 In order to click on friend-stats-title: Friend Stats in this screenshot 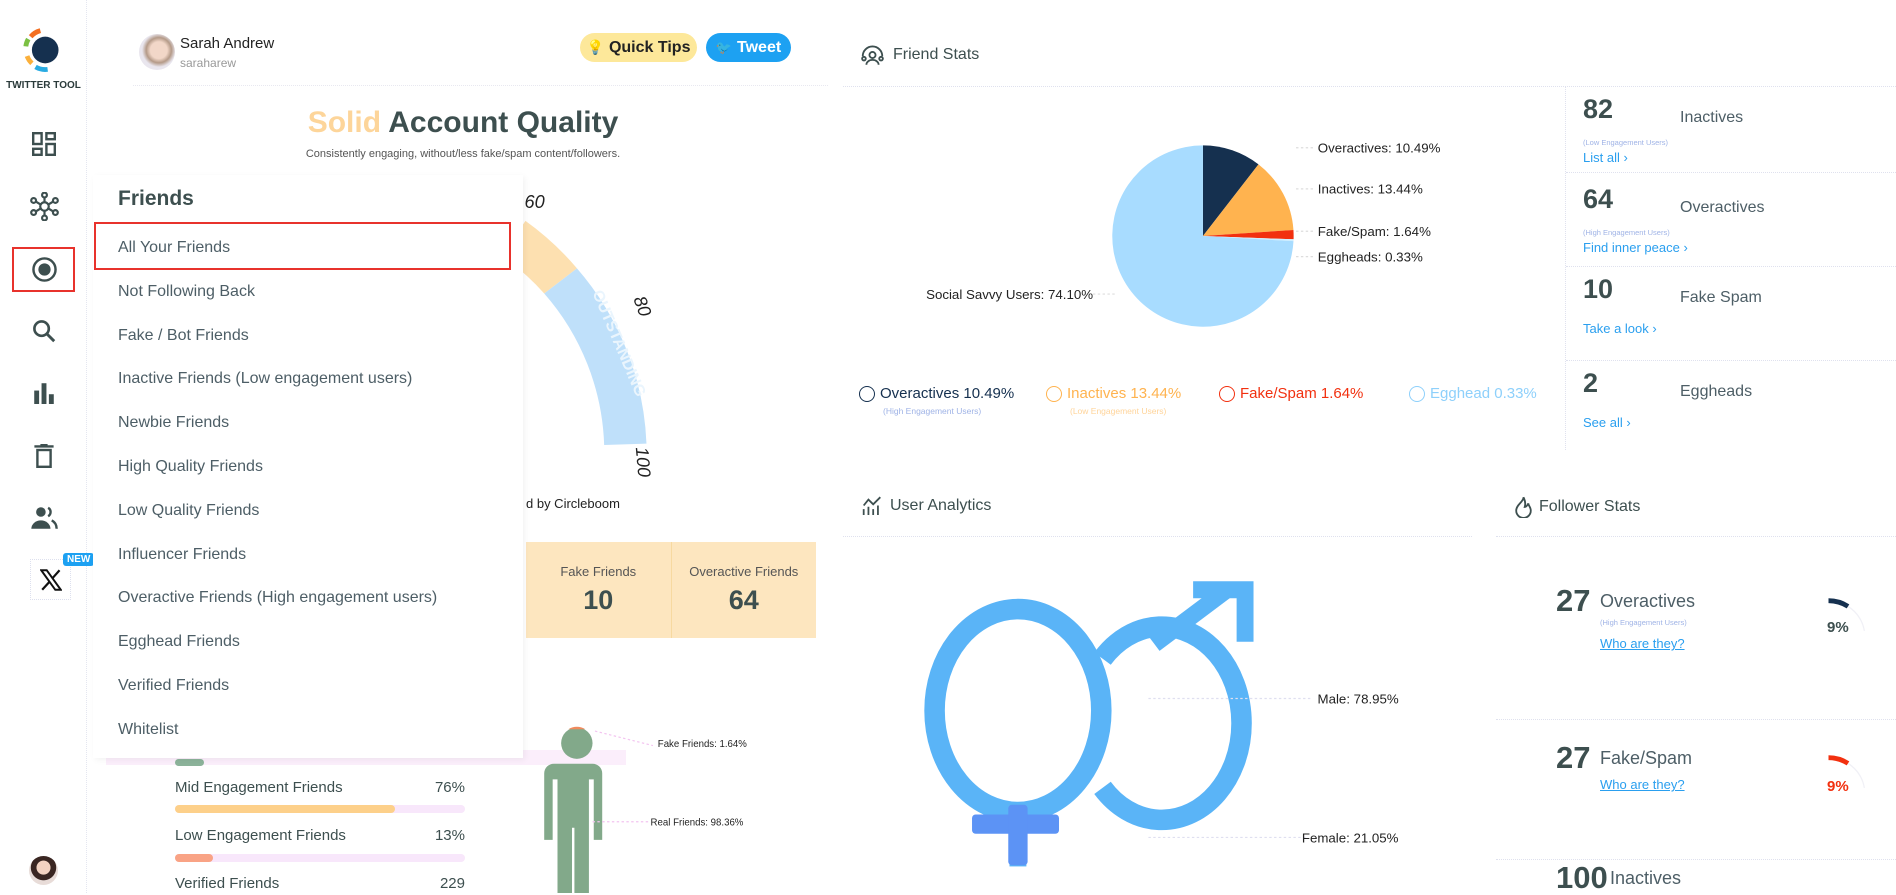, I will do `click(919, 55)`.